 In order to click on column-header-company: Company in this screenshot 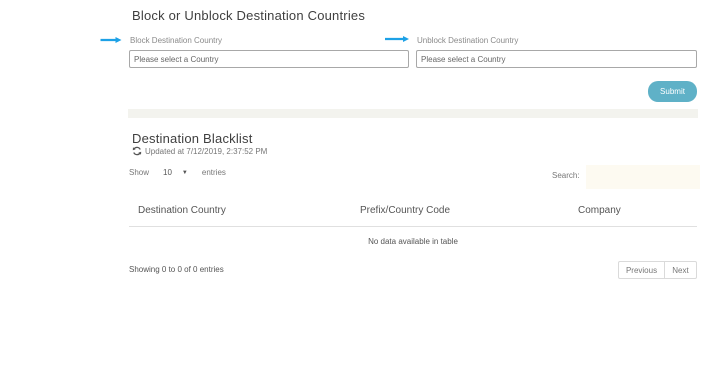, I will do `click(599, 210)`.